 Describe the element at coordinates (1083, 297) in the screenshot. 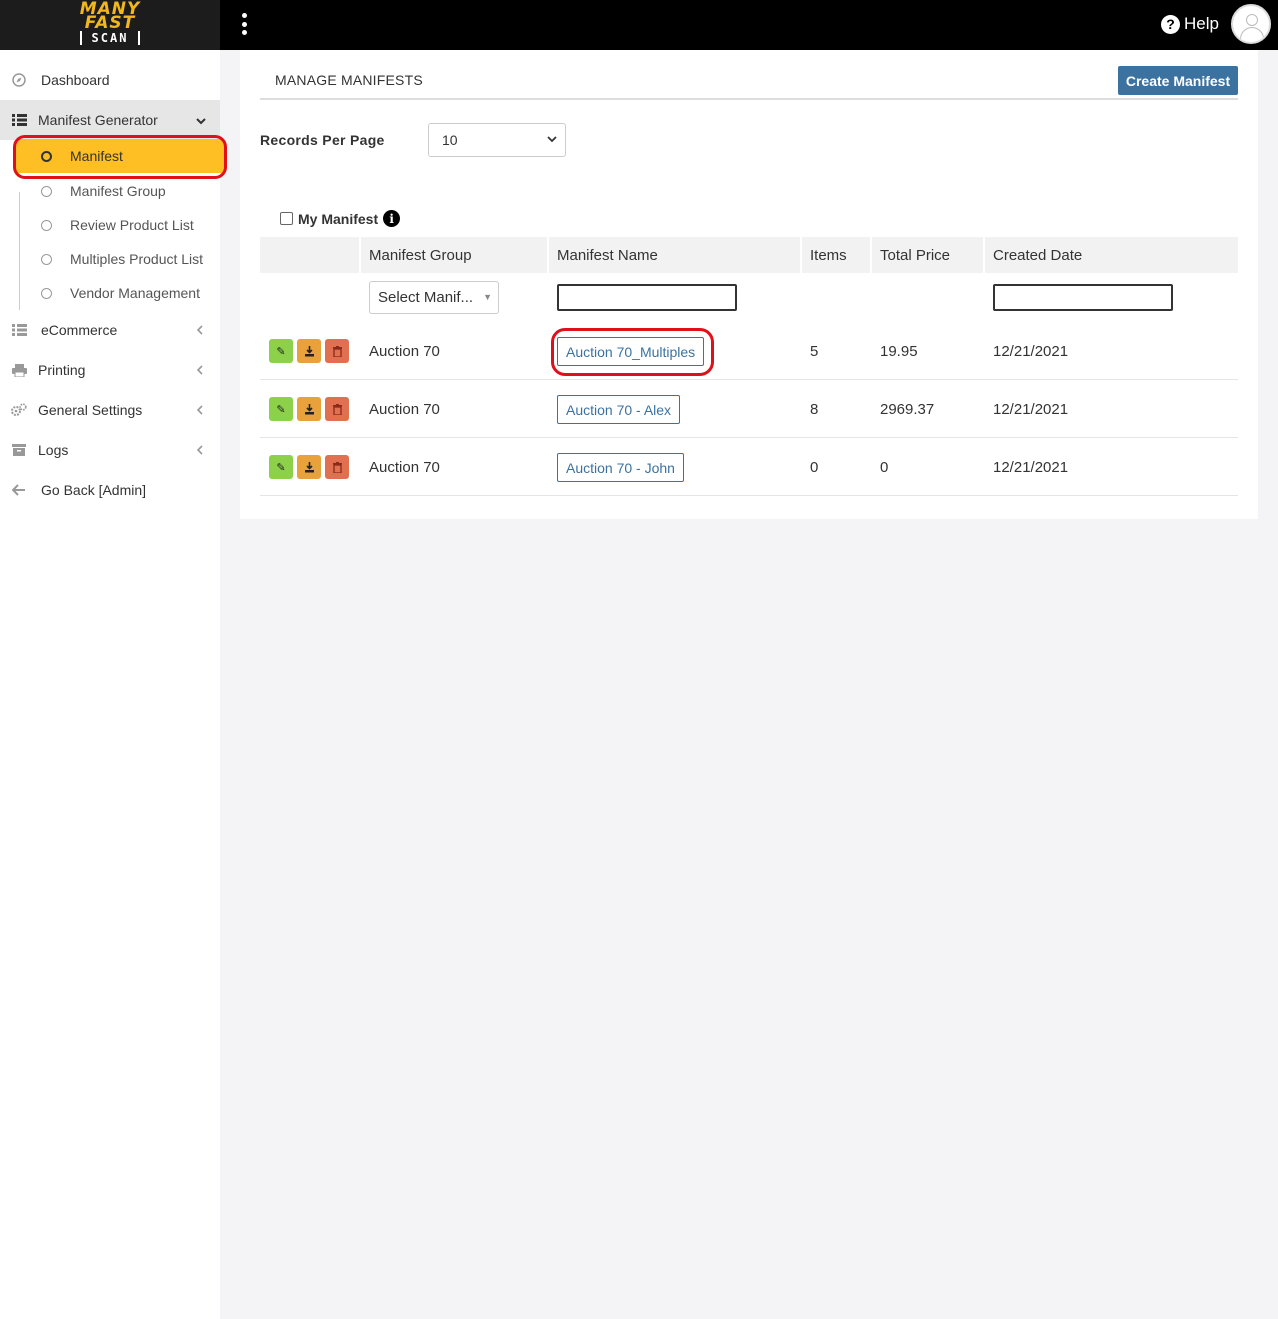

I see `created-date-filter-input` at that location.